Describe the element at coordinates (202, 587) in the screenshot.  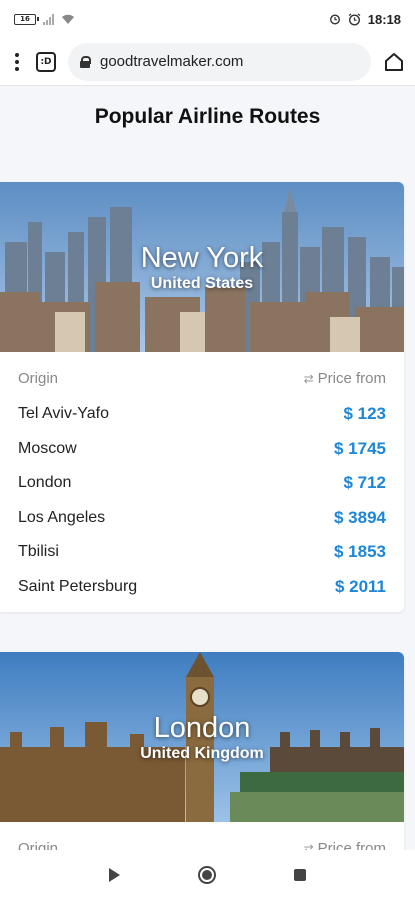
I see `route-row: Saint Petersburg $ 2011` at that location.